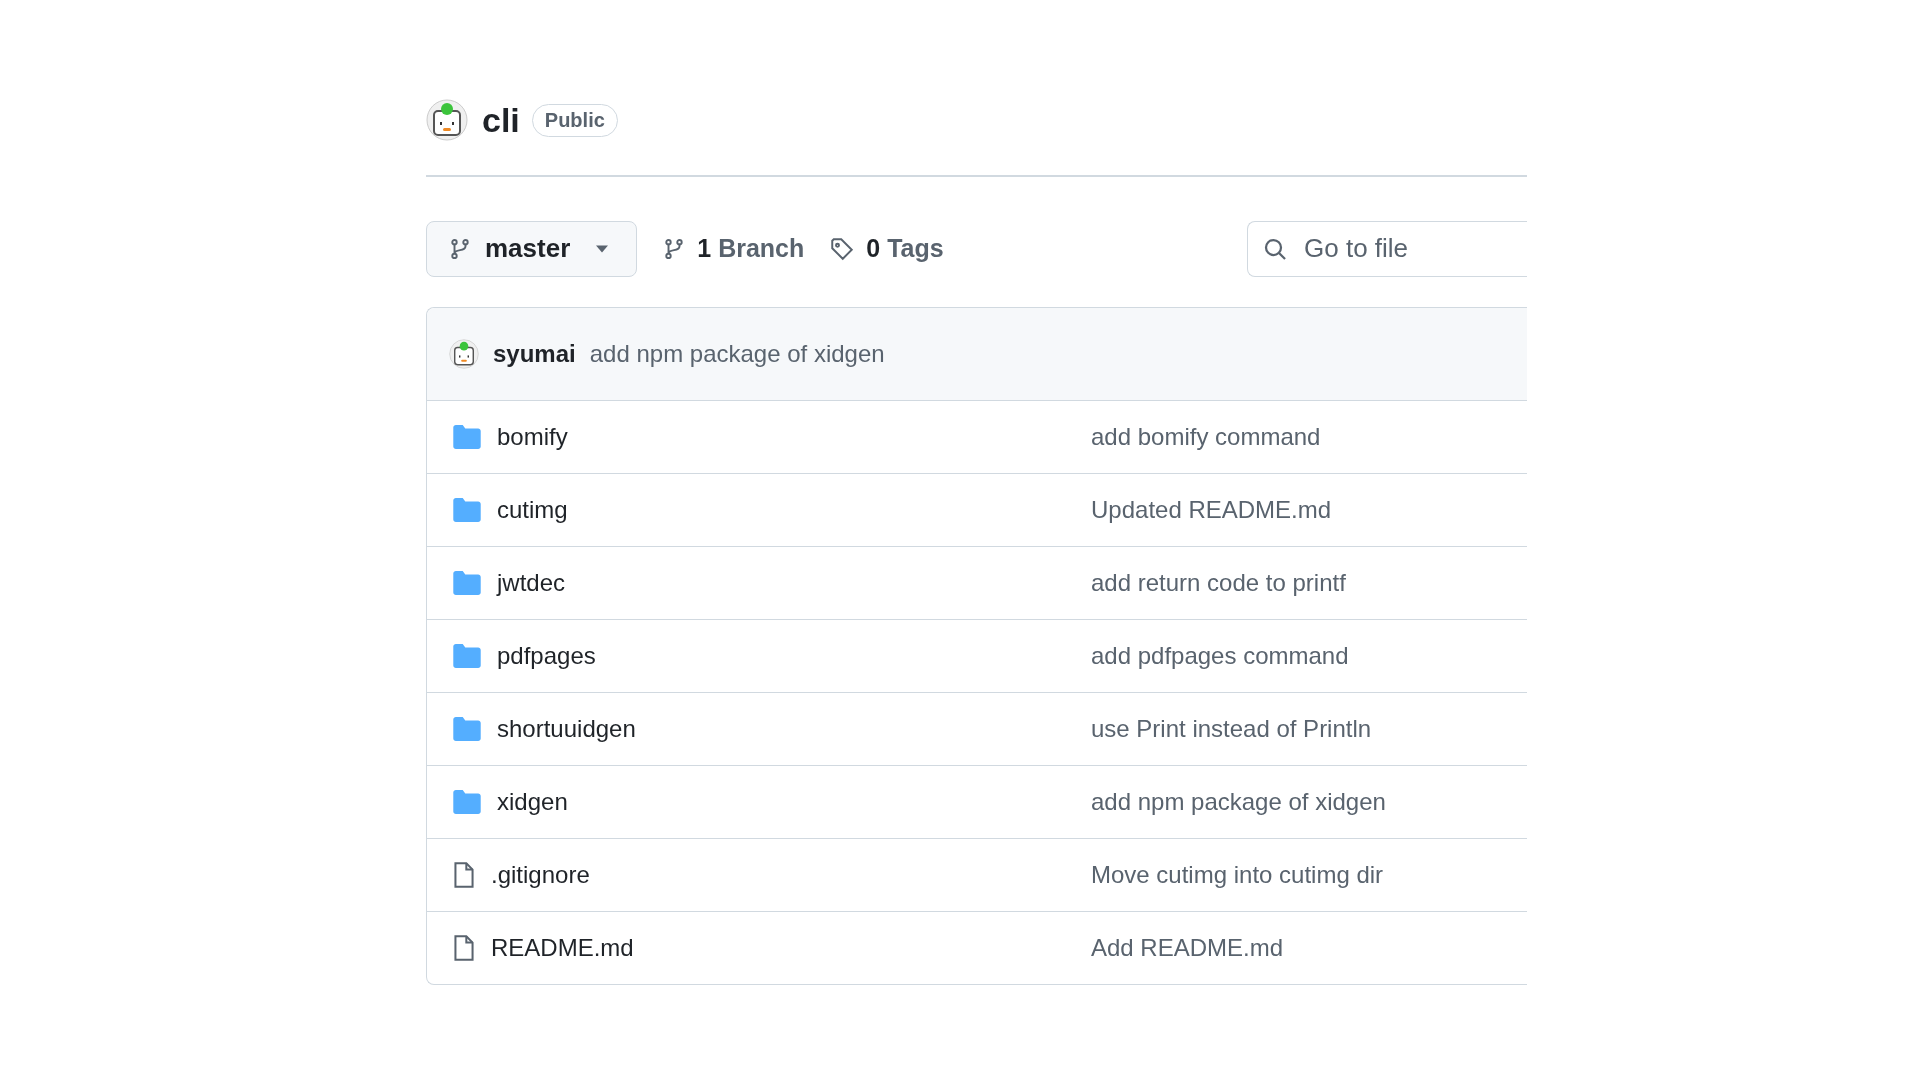 This screenshot has height=1080, width=1920. What do you see at coordinates (734, 248) in the screenshot?
I see `branches-link: 1 Branch` at bounding box center [734, 248].